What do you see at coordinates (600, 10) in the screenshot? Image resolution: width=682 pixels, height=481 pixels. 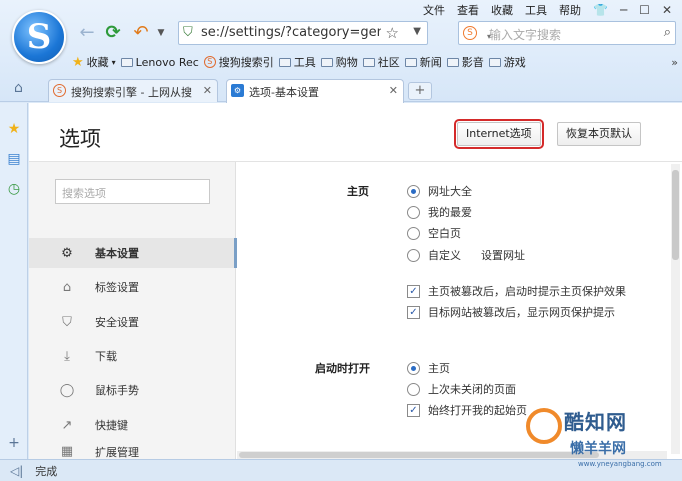 I see `skin-icon: 👕` at bounding box center [600, 10].